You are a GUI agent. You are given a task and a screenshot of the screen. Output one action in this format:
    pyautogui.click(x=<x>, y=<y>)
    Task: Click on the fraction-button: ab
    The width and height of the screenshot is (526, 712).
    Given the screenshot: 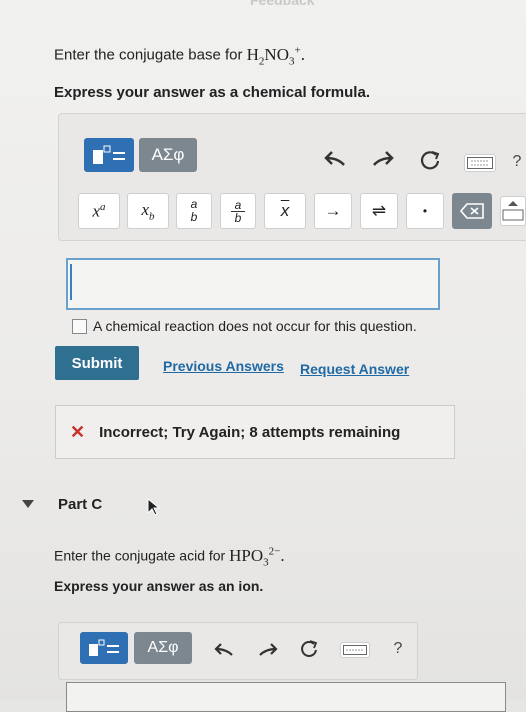 What is the action you would take?
    pyautogui.click(x=238, y=211)
    